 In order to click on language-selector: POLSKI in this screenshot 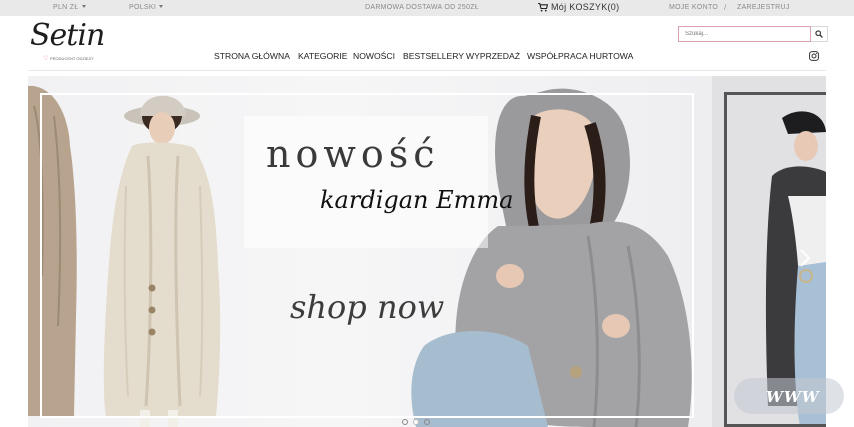, I will do `click(146, 7)`.